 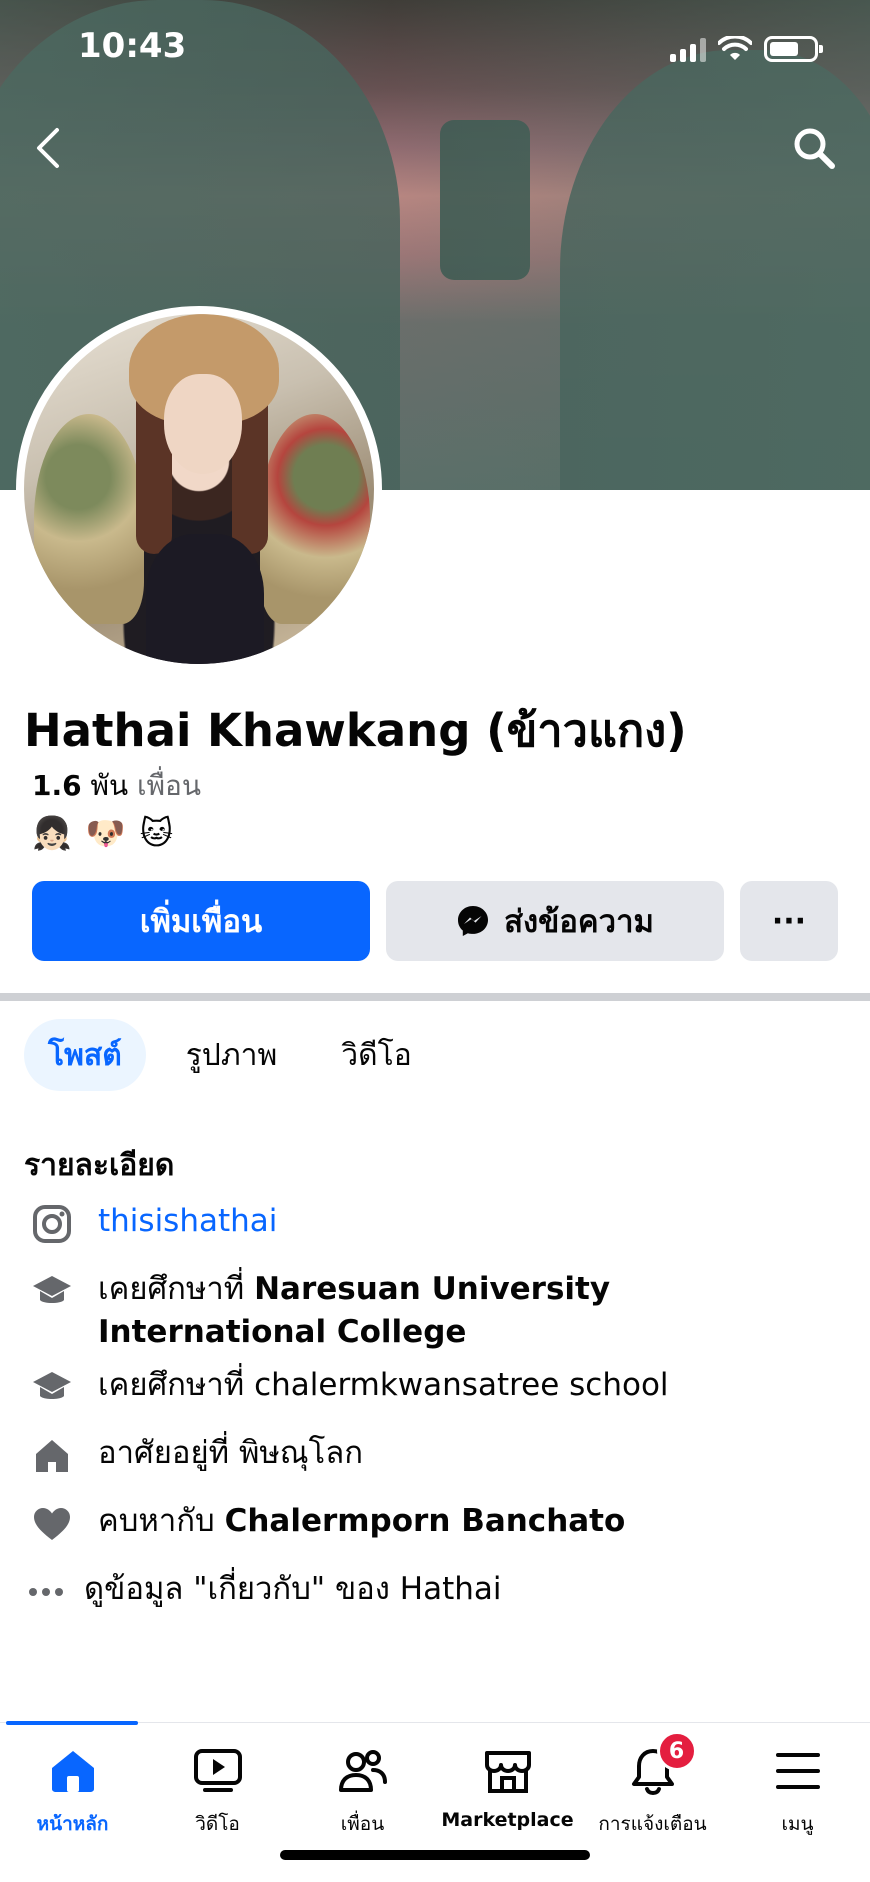 I want to click on relationship-prefix: คบหากับ, so click(x=156, y=1521).